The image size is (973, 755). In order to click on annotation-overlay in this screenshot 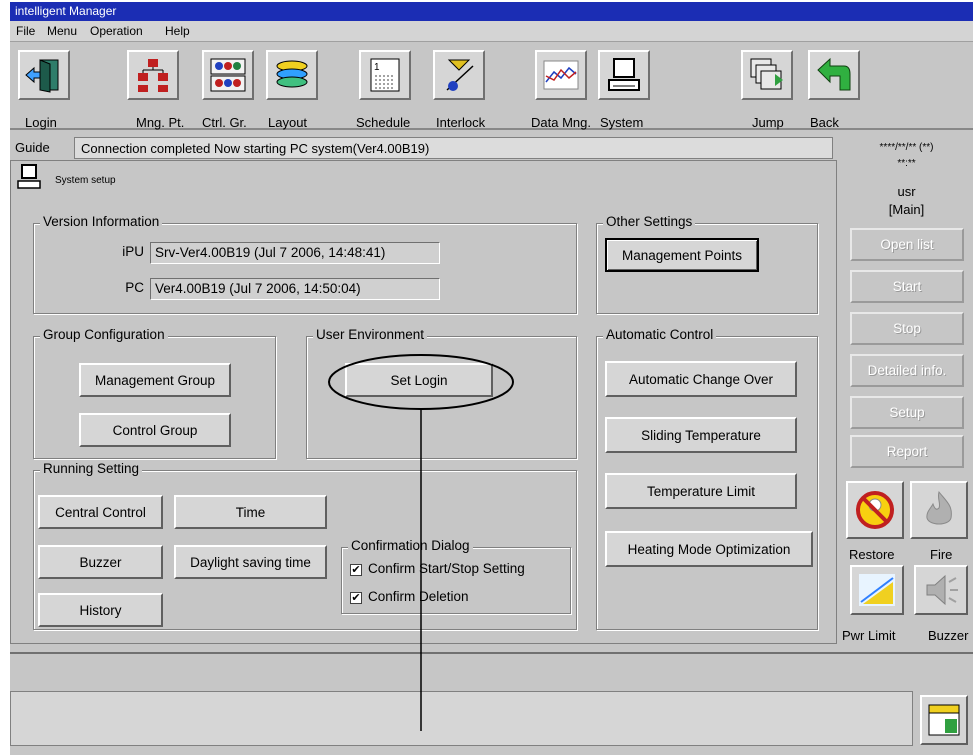, I will do `click(421, 542)`.